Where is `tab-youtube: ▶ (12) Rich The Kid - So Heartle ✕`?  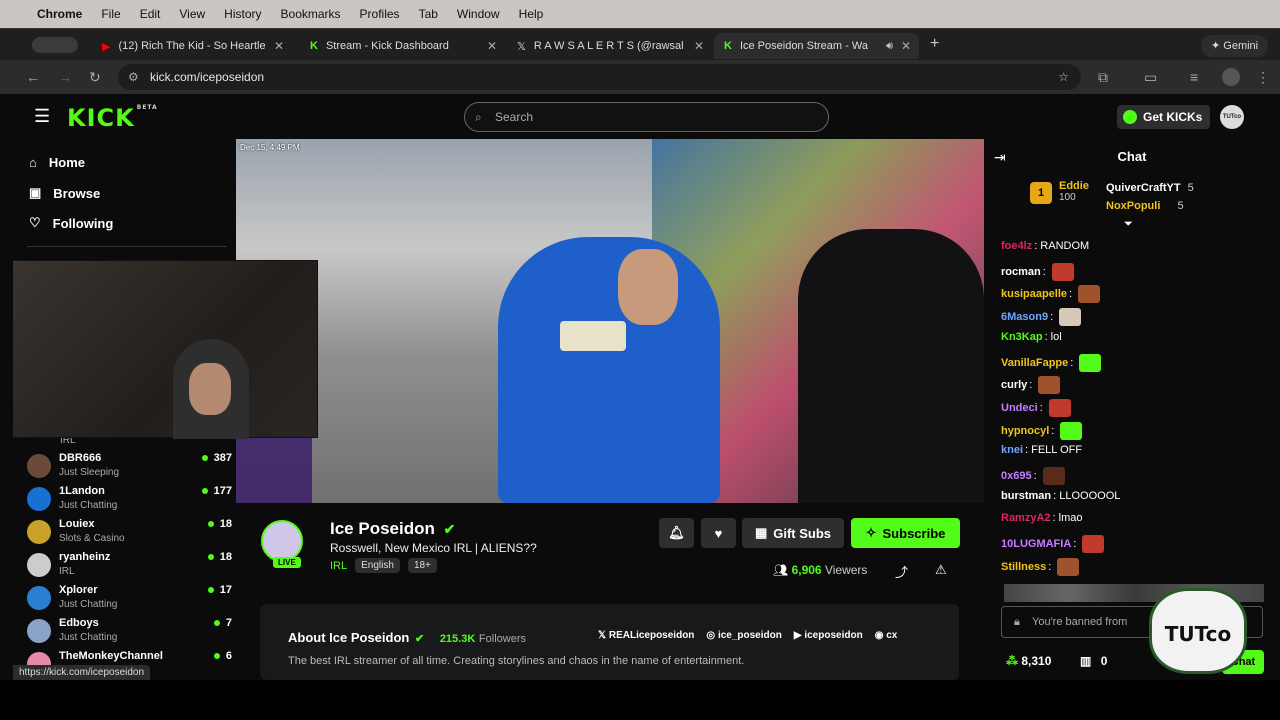 tab-youtube: ▶ (12) Rich The Kid - So Heartle ✕ is located at coordinates (192, 46).